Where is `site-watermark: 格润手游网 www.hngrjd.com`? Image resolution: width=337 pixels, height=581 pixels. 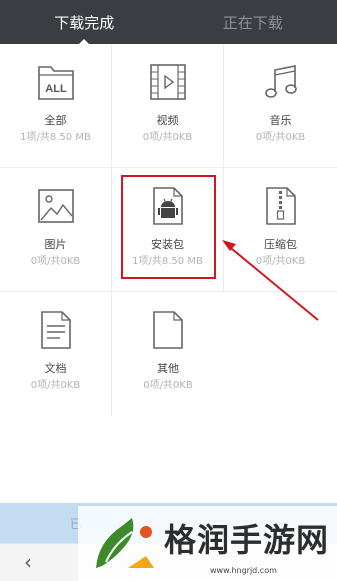
site-watermark: 格润手游网 www.hngrjd.com is located at coordinates (207, 543).